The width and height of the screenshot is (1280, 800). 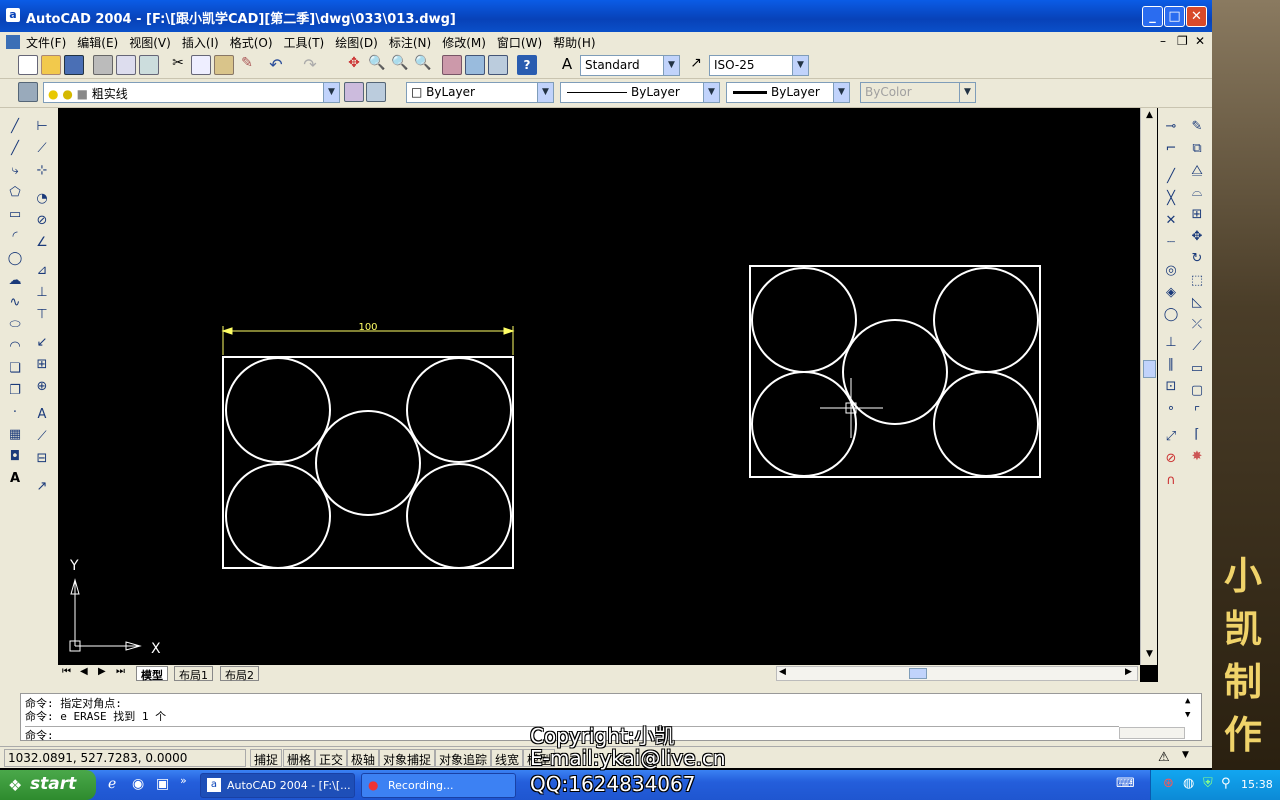 What do you see at coordinates (1171, 481) in the screenshot?
I see `osnap-settings-icon: ∩` at bounding box center [1171, 481].